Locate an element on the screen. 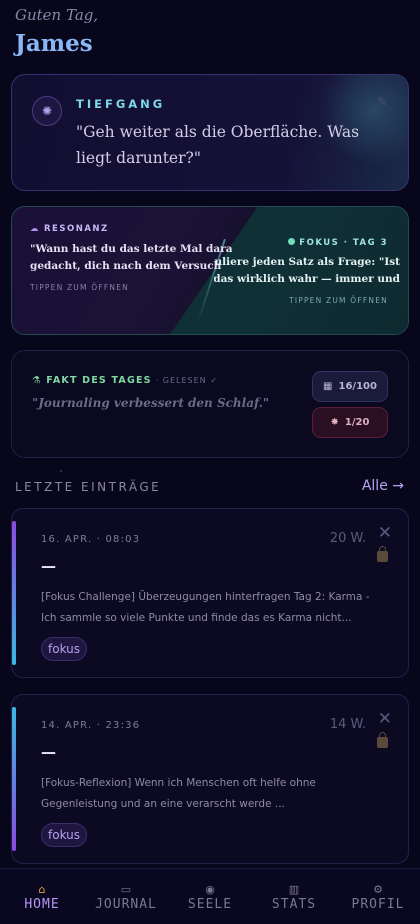 This screenshot has width=420, height=924. all-entries-link: Alle → is located at coordinates (383, 486).